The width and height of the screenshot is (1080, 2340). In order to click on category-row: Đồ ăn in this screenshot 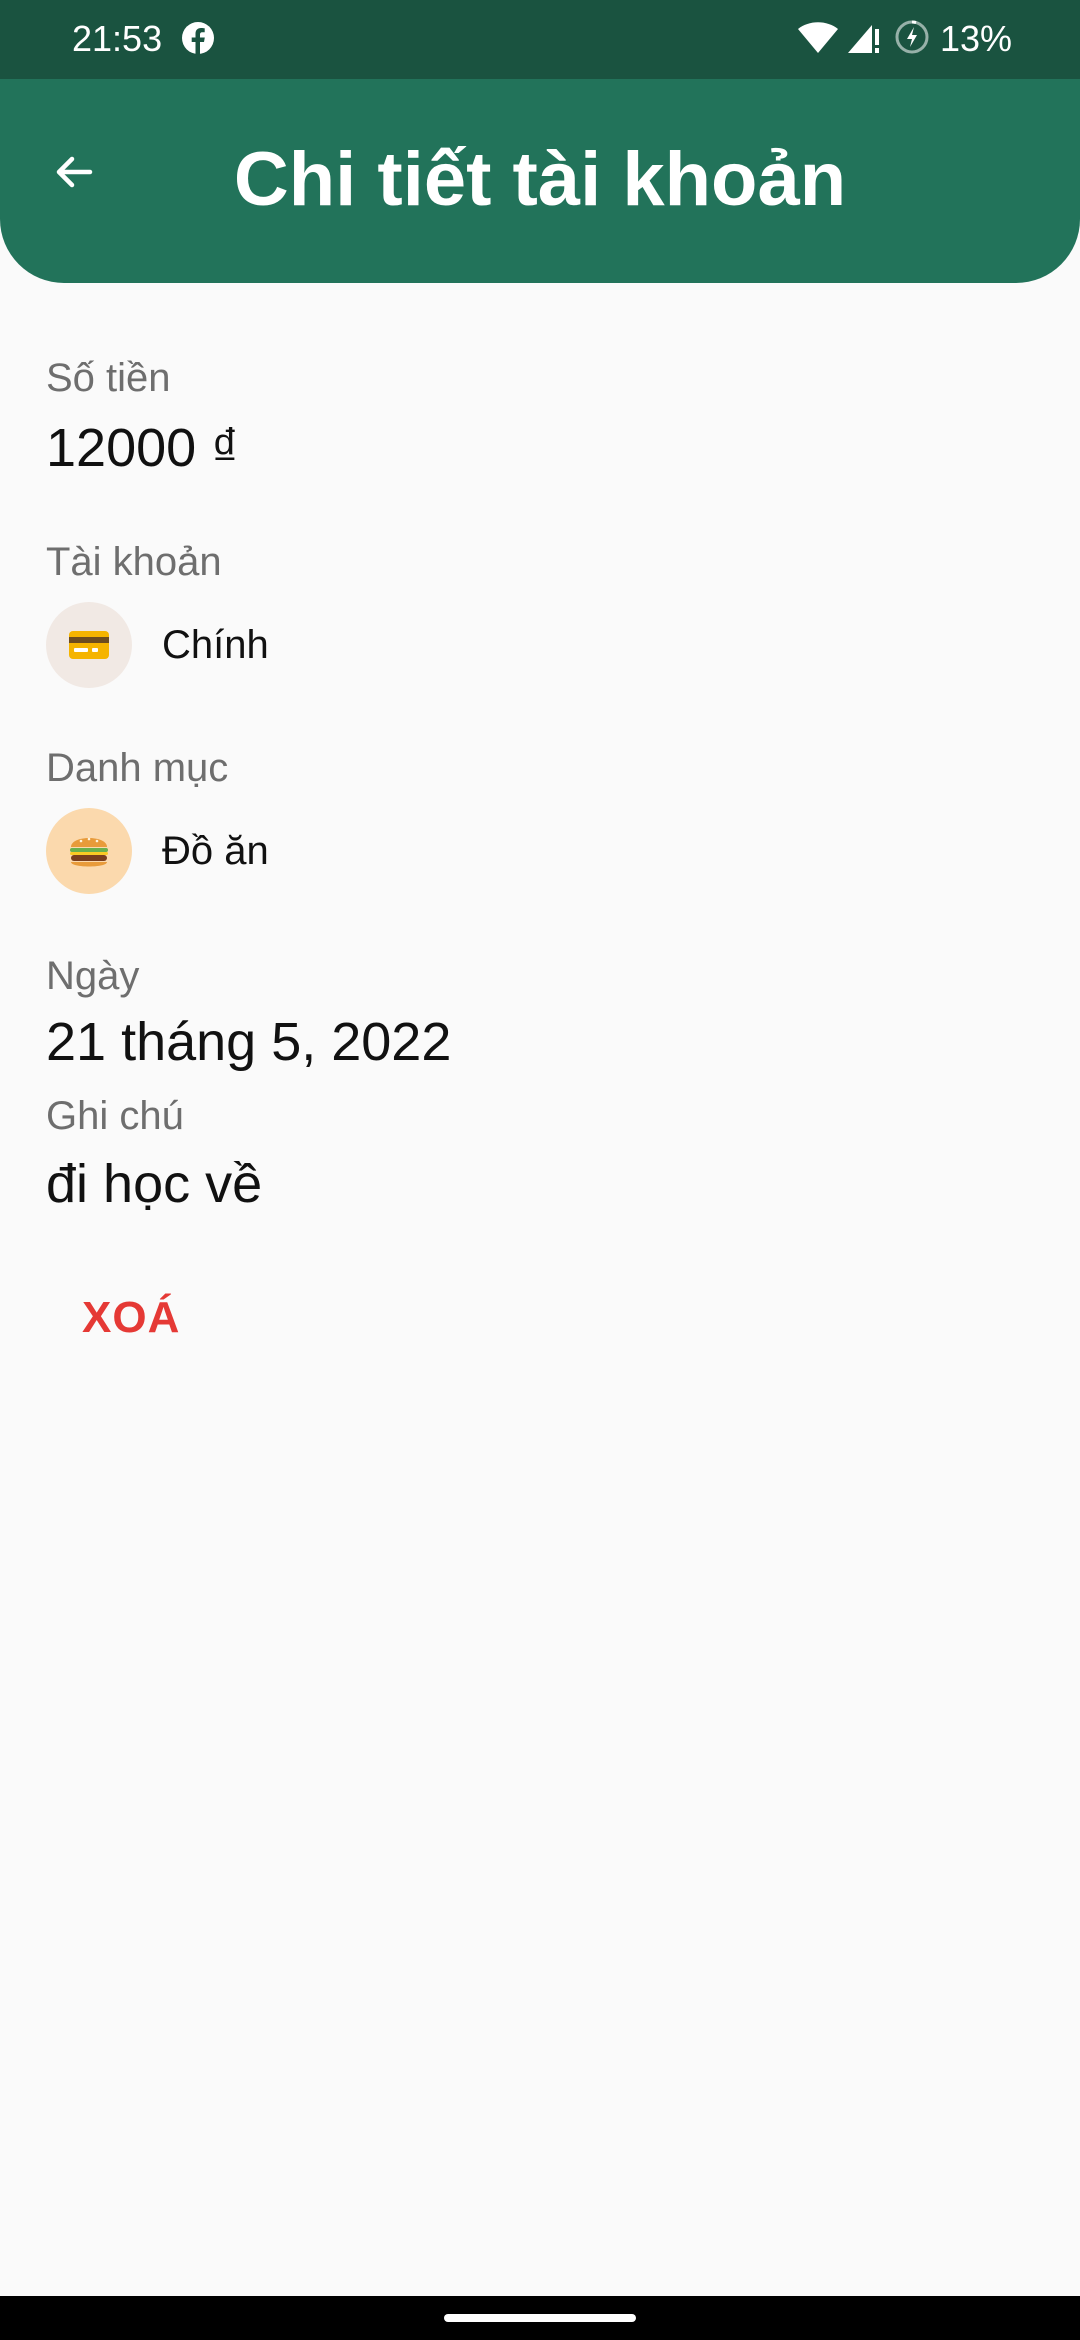, I will do `click(157, 851)`.